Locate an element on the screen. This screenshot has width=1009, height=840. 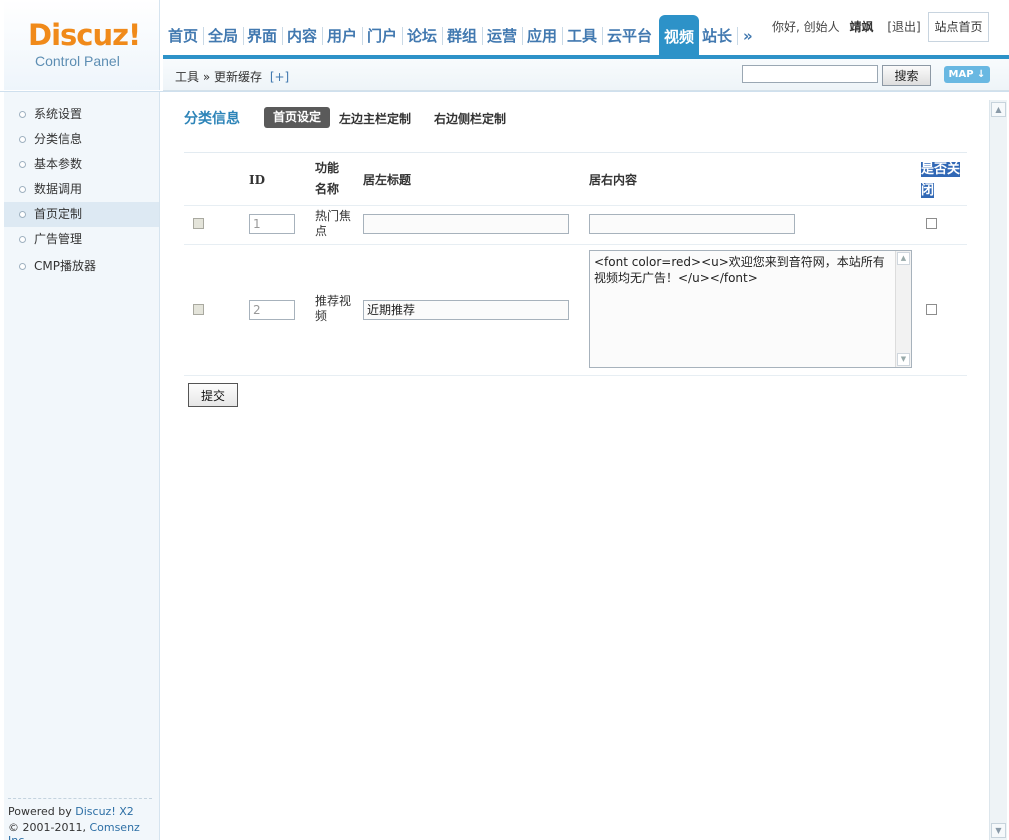
table-top-border is located at coordinates (575, 152).